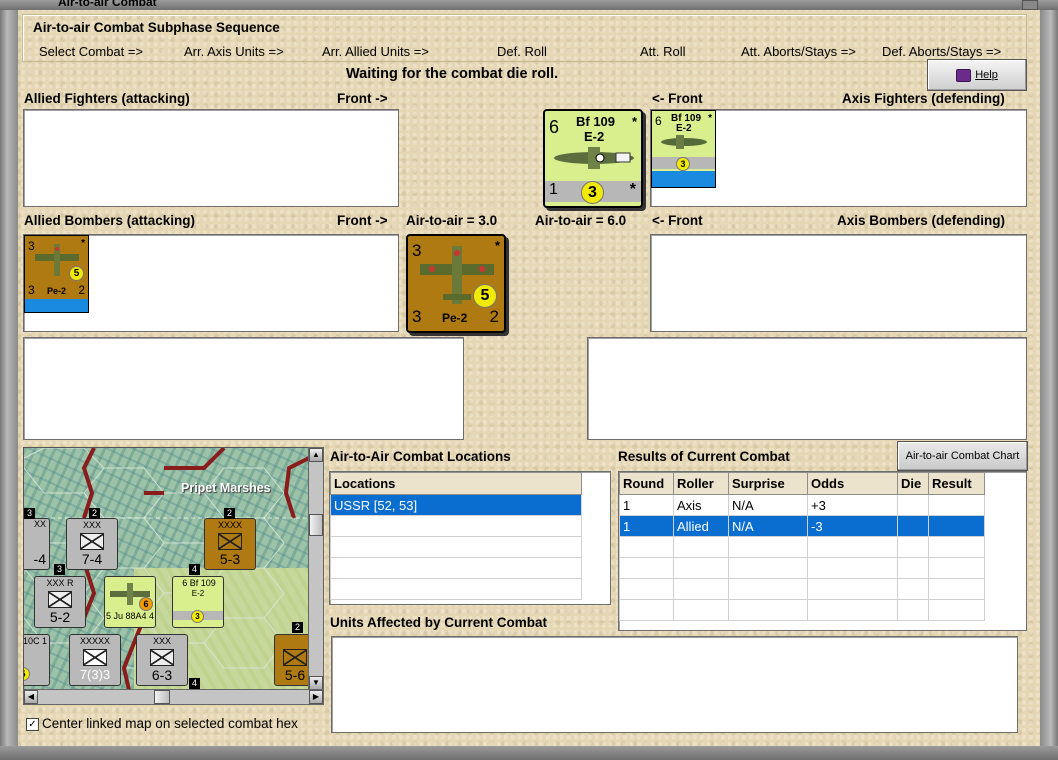  What do you see at coordinates (316, 455) in the screenshot?
I see `scroll-up-icon: ▲` at bounding box center [316, 455].